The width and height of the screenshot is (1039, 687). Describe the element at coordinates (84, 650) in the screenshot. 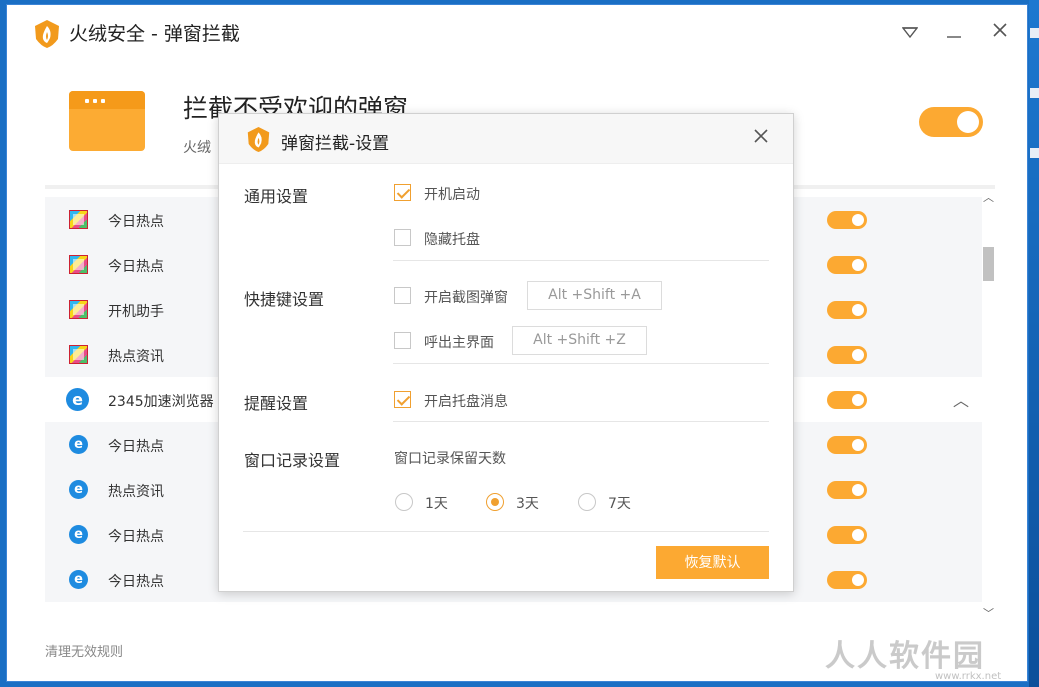

I see `clean-invalid-rules-link: 清理无效规则` at that location.